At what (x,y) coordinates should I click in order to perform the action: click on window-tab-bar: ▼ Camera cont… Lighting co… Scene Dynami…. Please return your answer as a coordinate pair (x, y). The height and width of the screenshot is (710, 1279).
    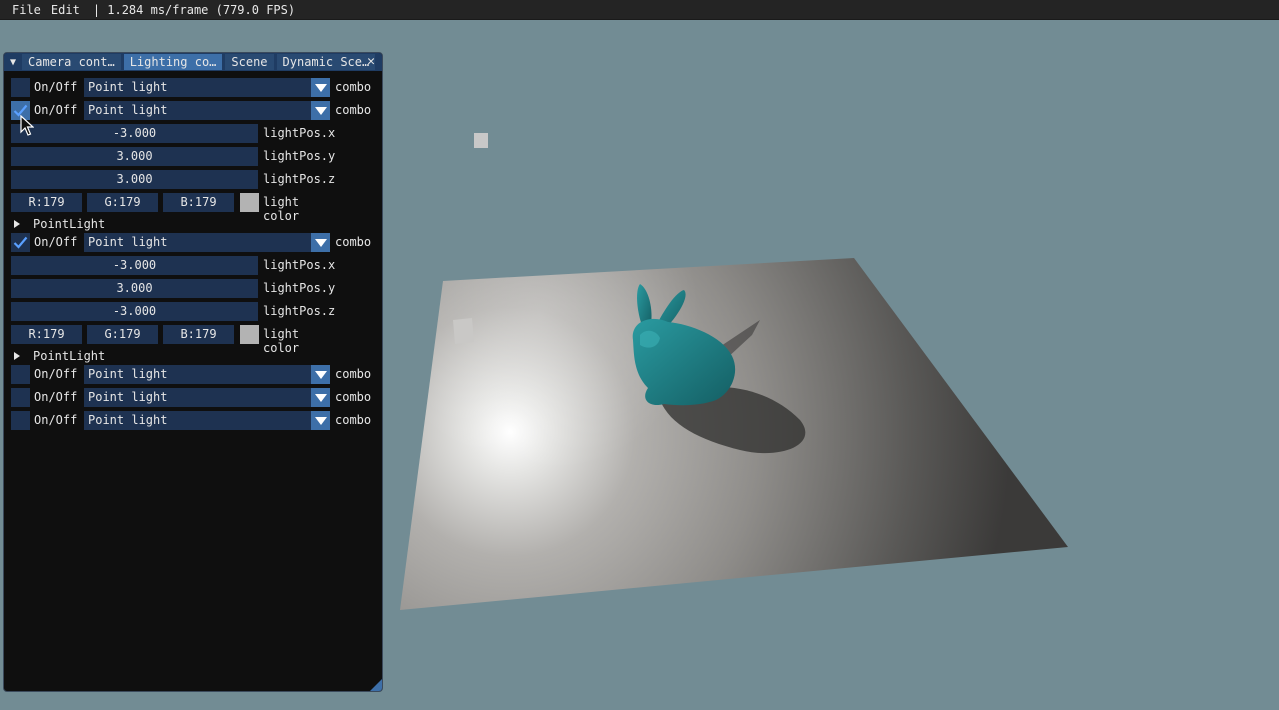
    Looking at the image, I should click on (193, 62).